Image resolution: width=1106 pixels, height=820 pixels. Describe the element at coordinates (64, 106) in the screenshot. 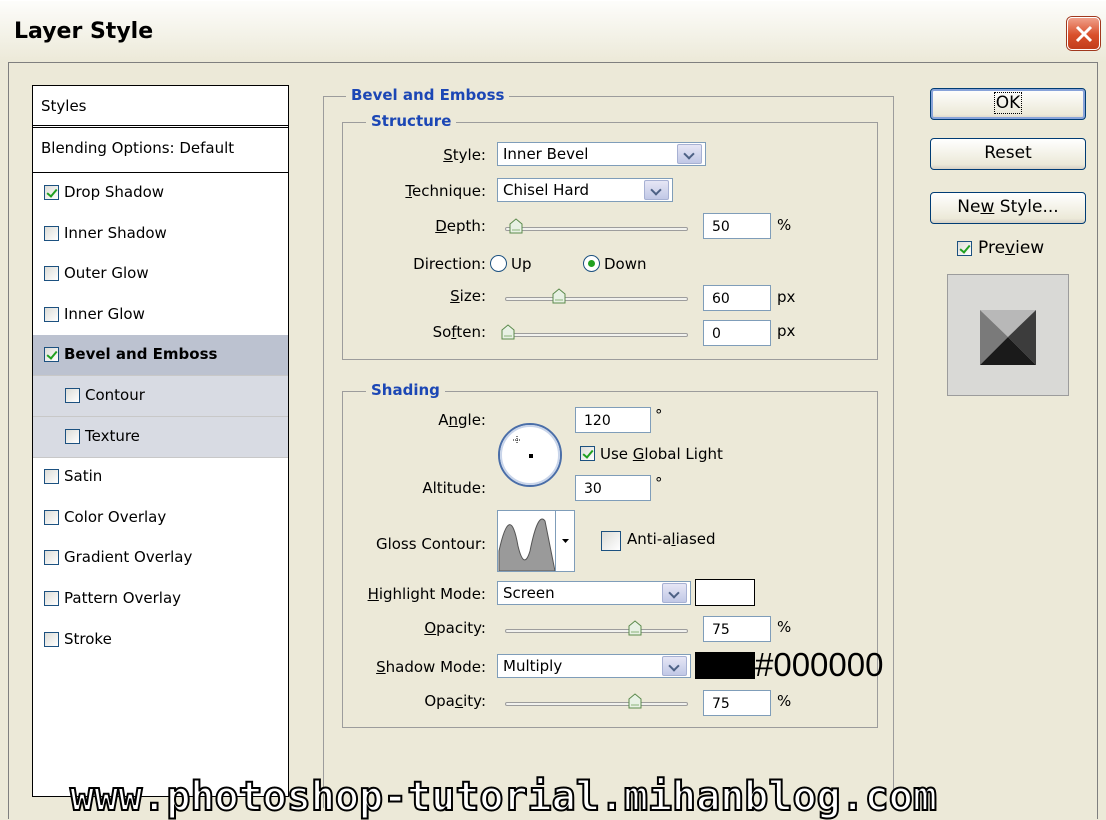

I see `styles-header-label: Styles` at that location.